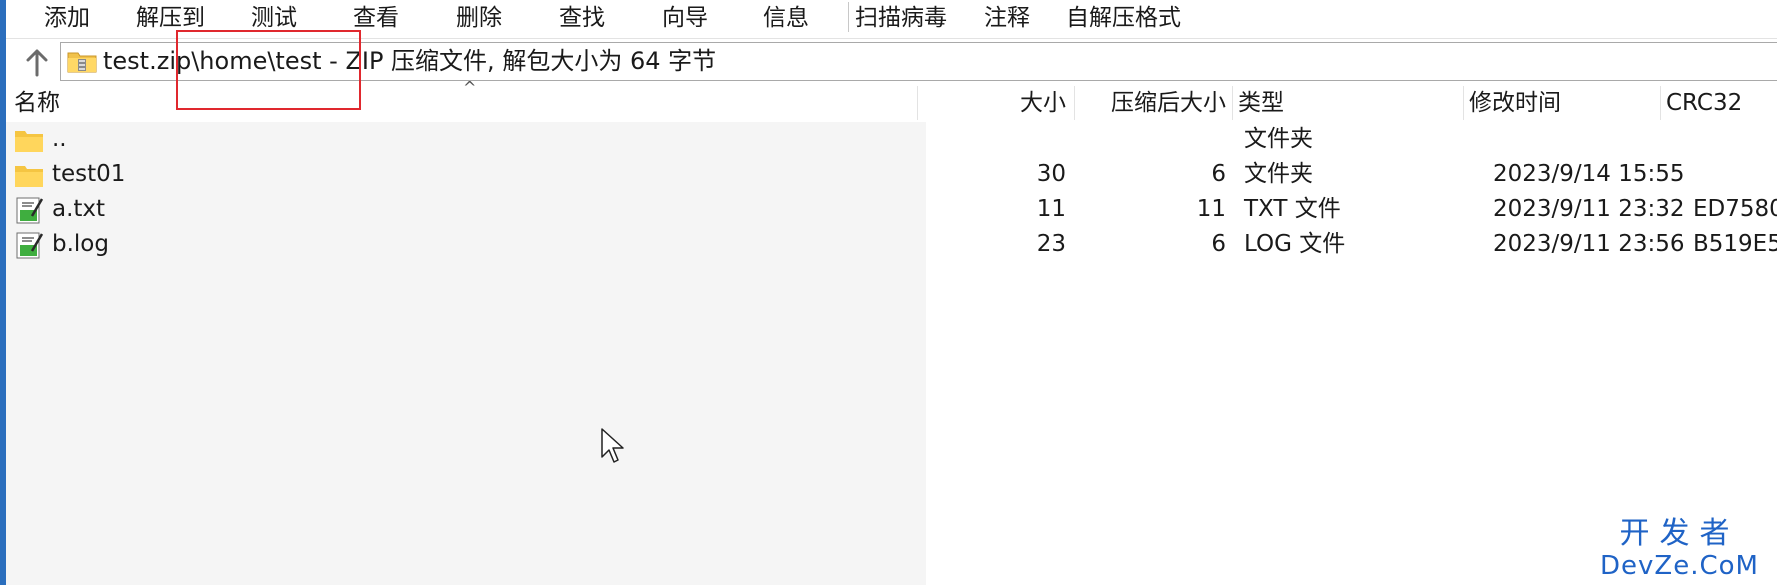  Describe the element at coordinates (685, 18) in the screenshot. I see `wizard-button: 向导` at that location.